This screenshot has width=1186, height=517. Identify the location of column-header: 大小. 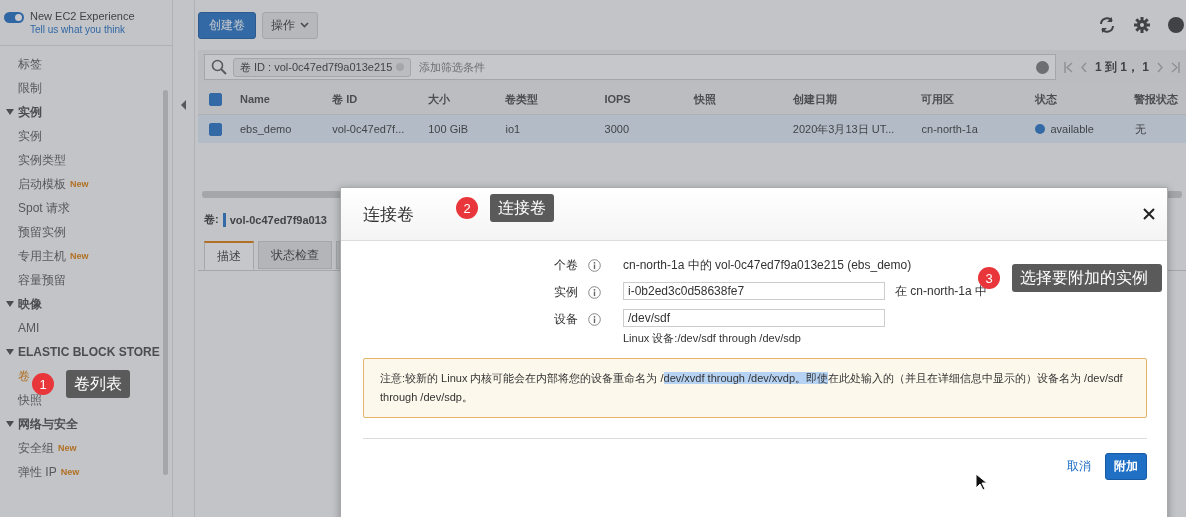
(459, 99).